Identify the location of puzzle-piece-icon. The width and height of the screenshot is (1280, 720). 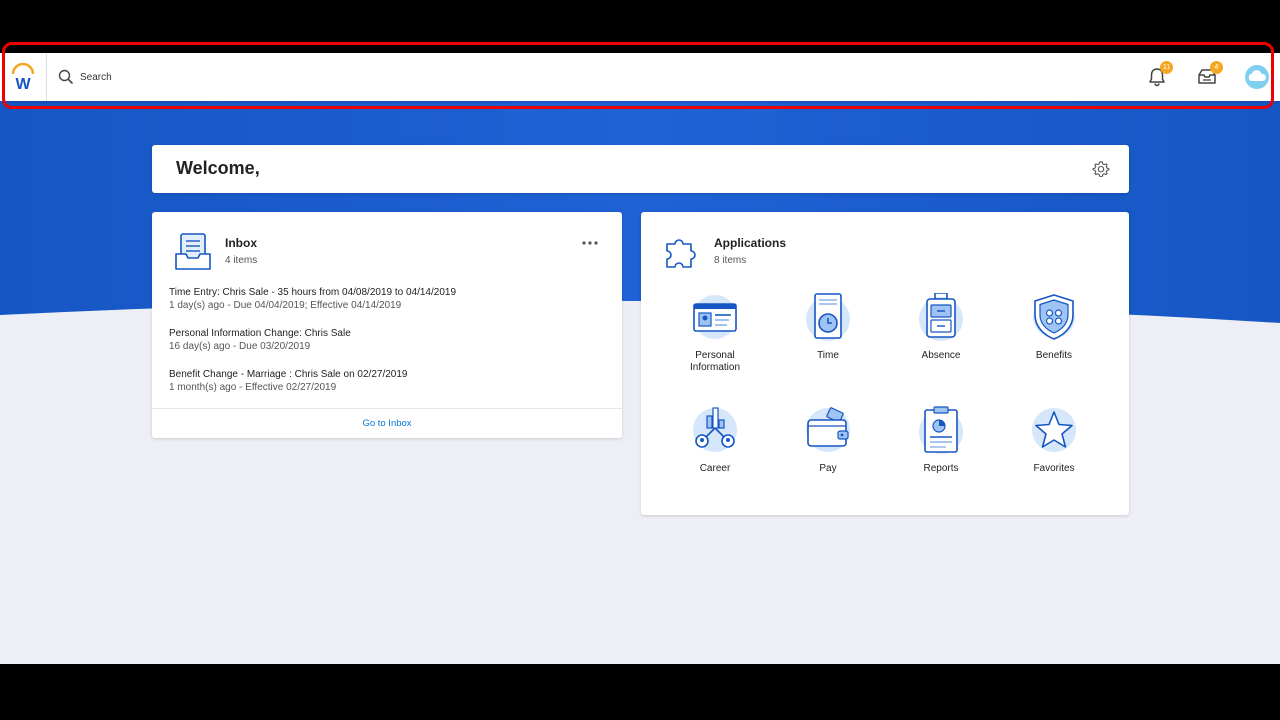
(681, 253).